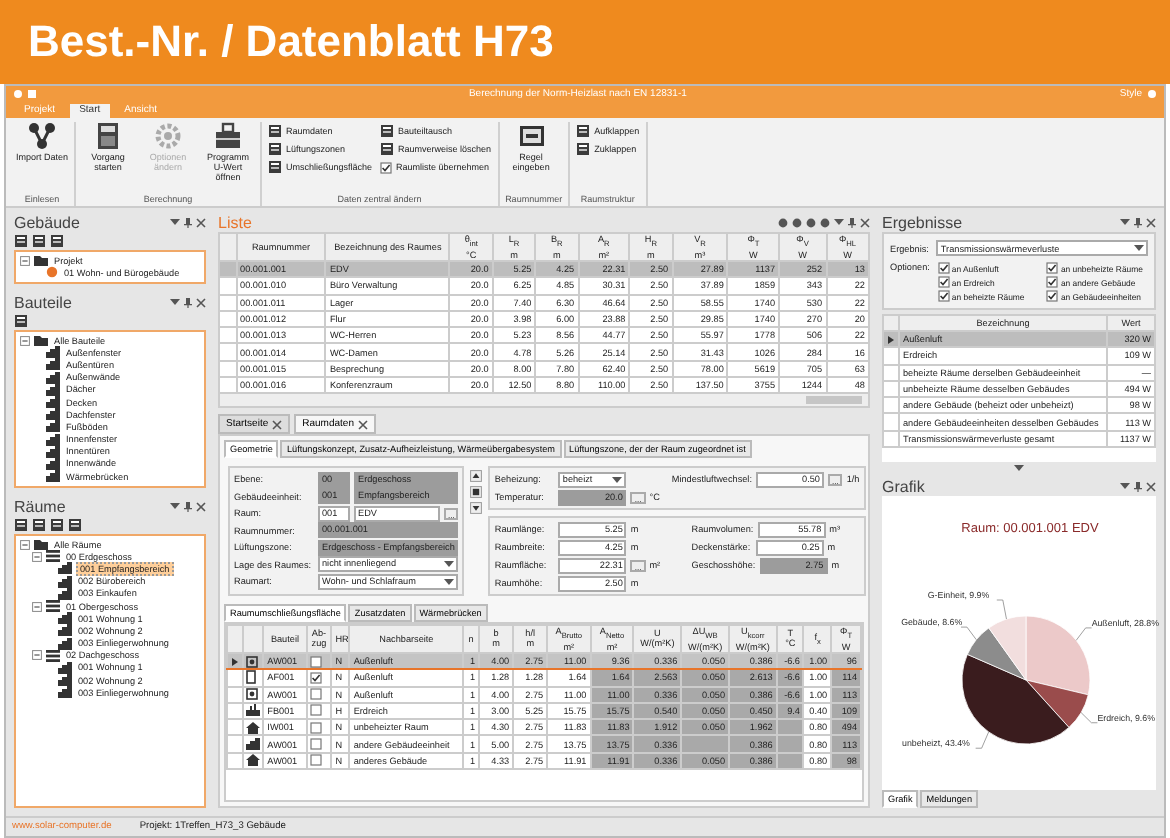  Describe the element at coordinates (44, 302) in the screenshot. I see `panel-title: Bauteile` at that location.